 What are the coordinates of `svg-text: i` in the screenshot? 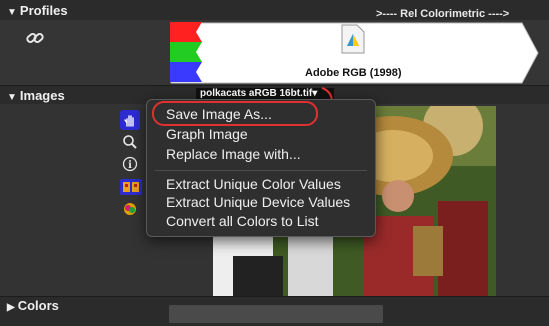 It's located at (130, 165).